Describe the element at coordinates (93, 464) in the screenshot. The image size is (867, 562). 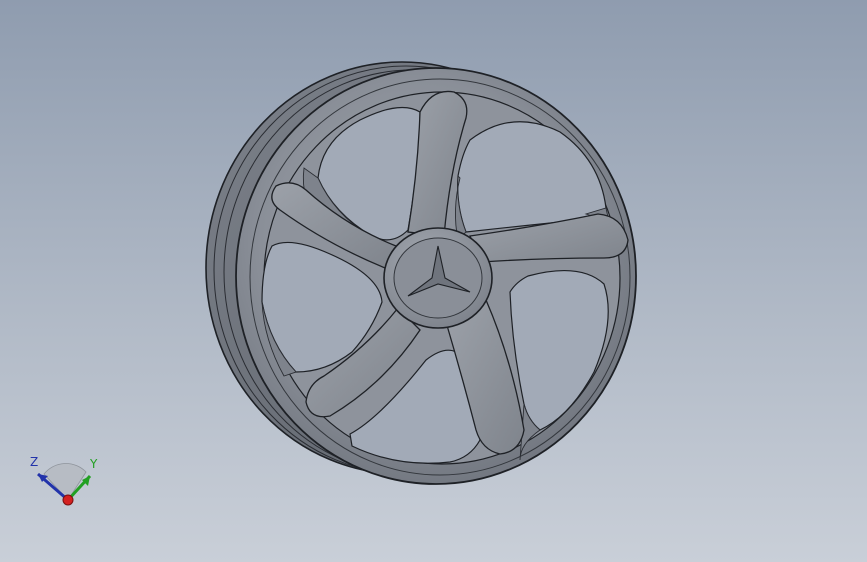
I see `y-axis-label: Y` at that location.